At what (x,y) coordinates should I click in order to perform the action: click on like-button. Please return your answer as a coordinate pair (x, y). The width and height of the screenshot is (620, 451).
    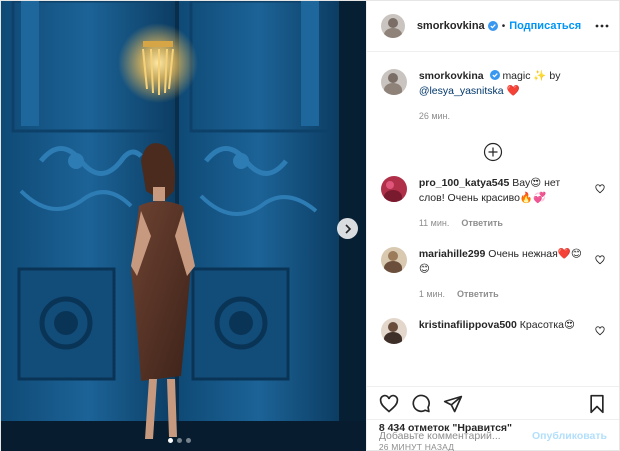
    Looking at the image, I should click on (389, 404).